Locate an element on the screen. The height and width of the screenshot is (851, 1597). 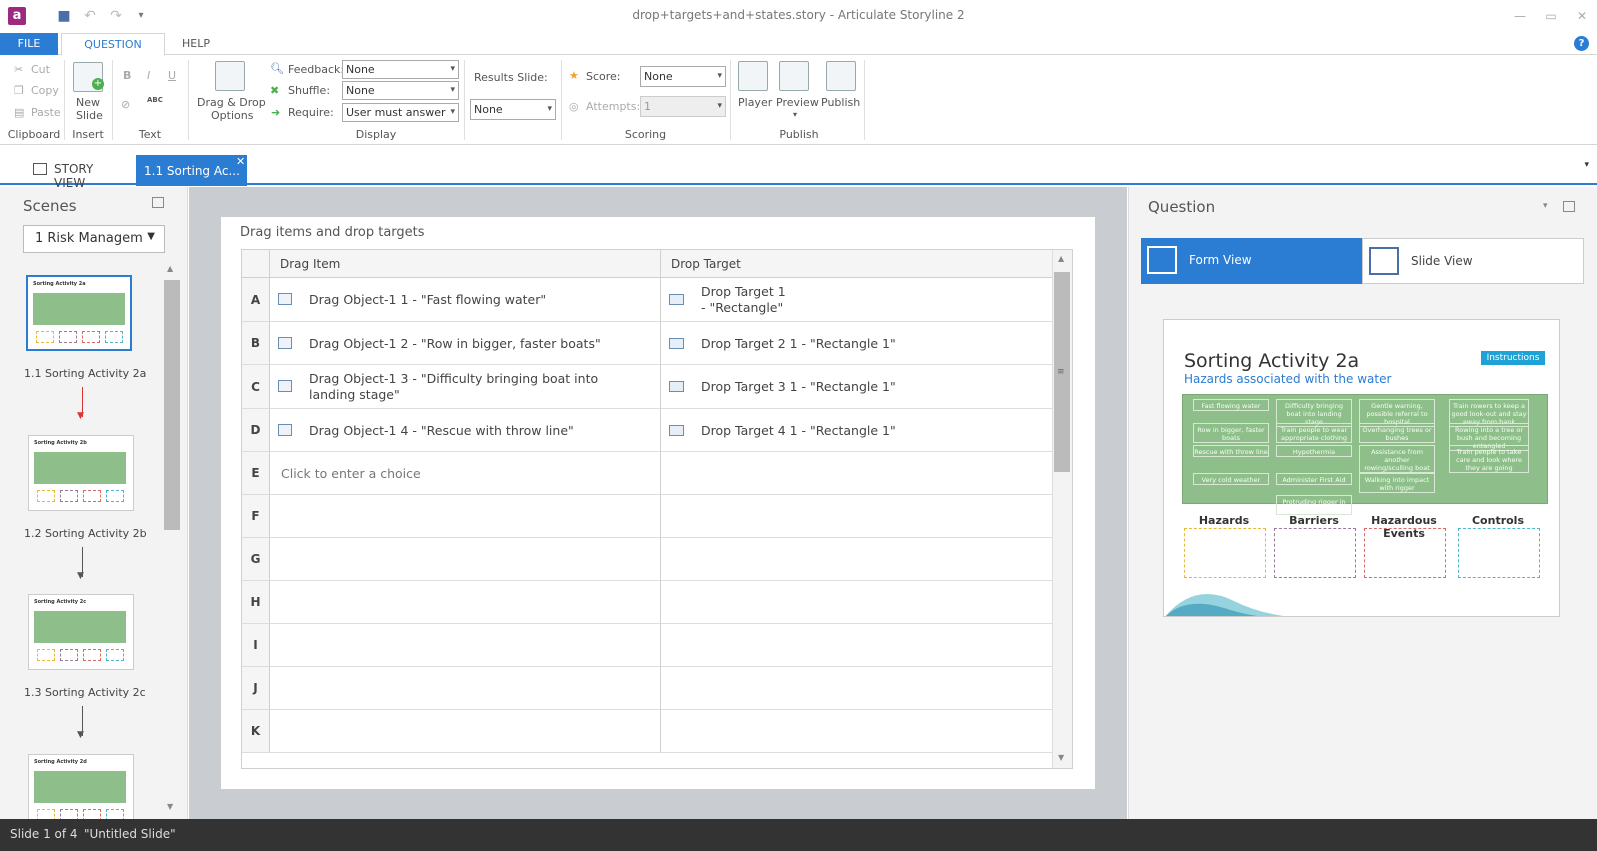
publish-button: Publish is located at coordinates (840, 102).